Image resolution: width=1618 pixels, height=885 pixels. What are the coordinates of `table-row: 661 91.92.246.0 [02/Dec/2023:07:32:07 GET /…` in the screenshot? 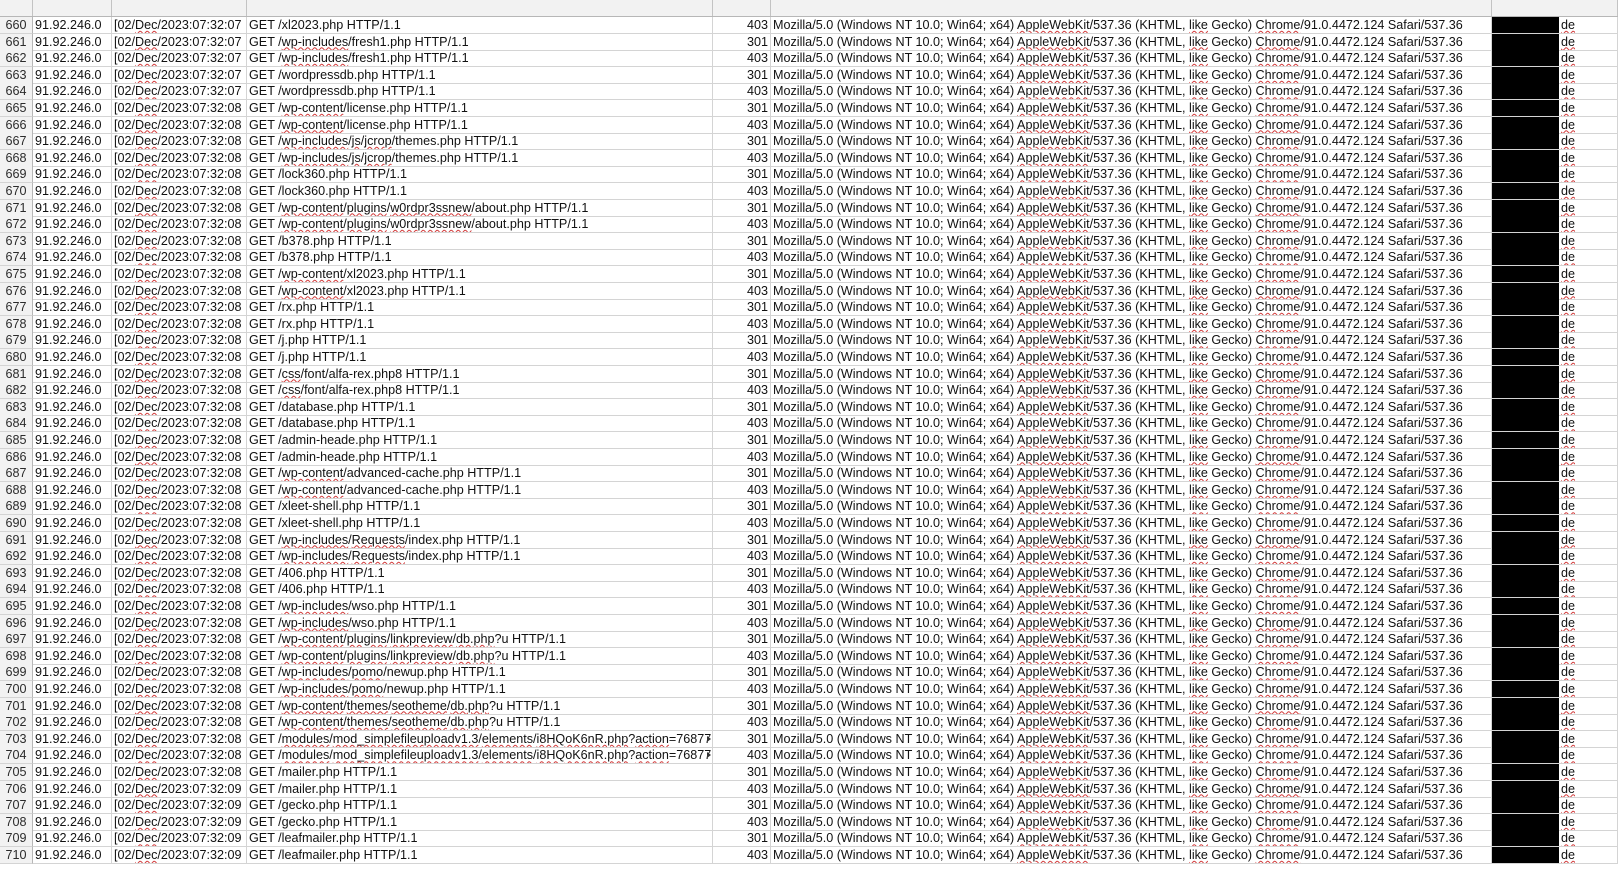 It's located at (809, 42).